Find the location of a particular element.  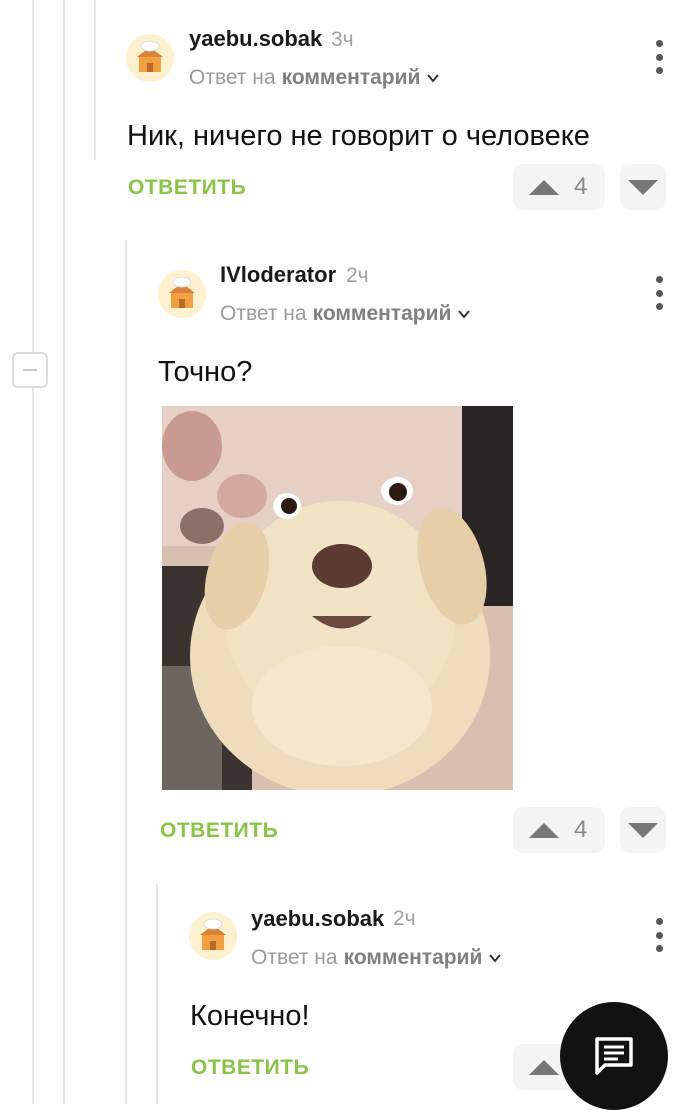

comment-text: Конечно! is located at coordinates (250, 1016).